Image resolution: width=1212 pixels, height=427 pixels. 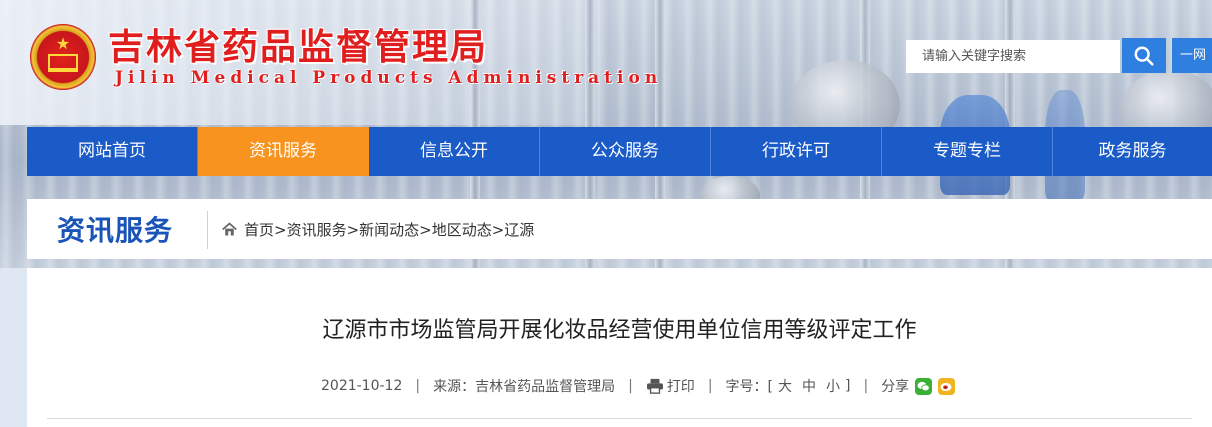 I want to click on print-icon, so click(x=655, y=386).